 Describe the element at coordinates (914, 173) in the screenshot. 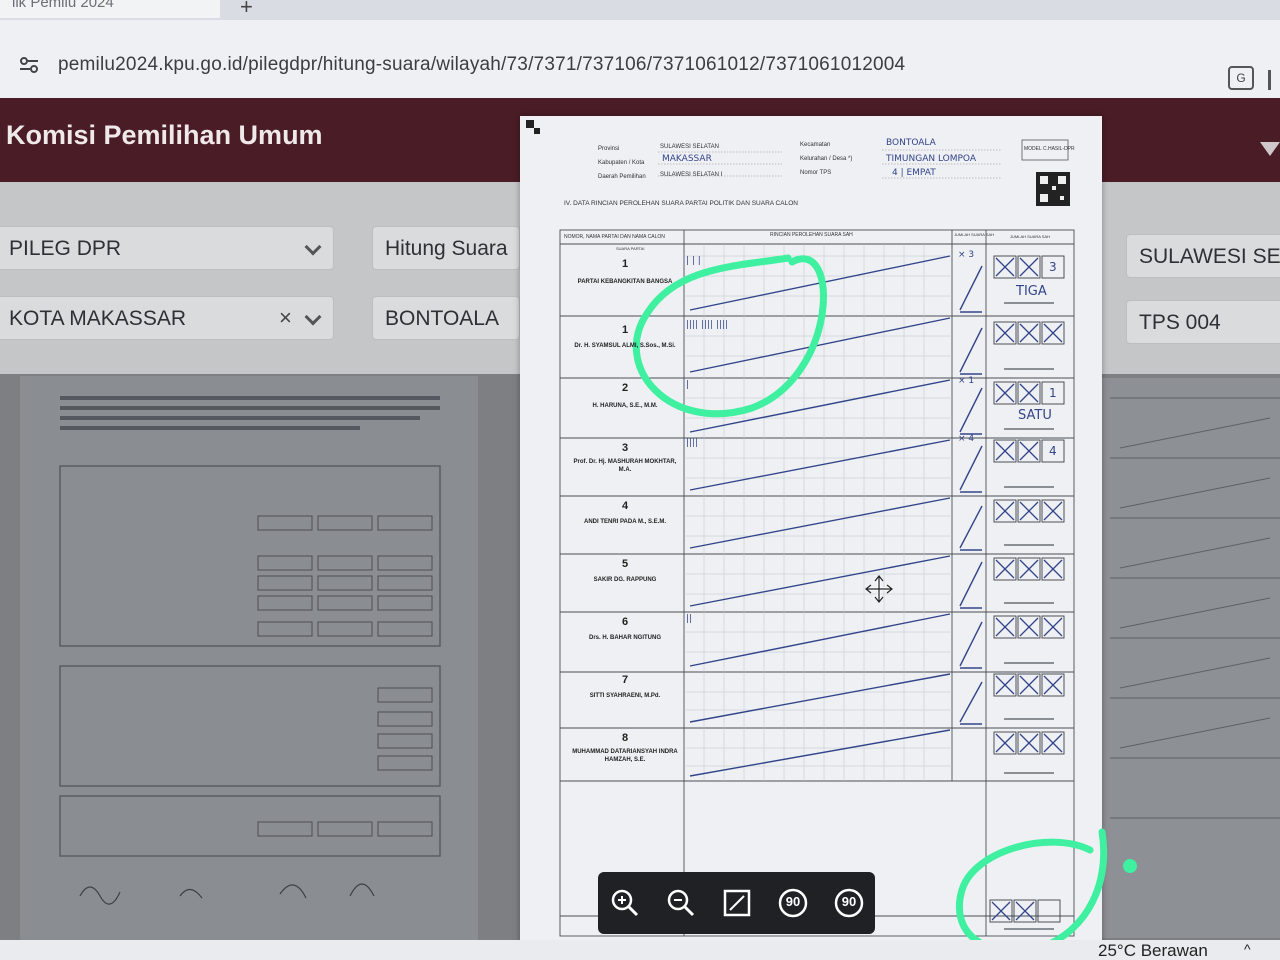

I see `value-tps-number: 4 | EMPAT` at that location.